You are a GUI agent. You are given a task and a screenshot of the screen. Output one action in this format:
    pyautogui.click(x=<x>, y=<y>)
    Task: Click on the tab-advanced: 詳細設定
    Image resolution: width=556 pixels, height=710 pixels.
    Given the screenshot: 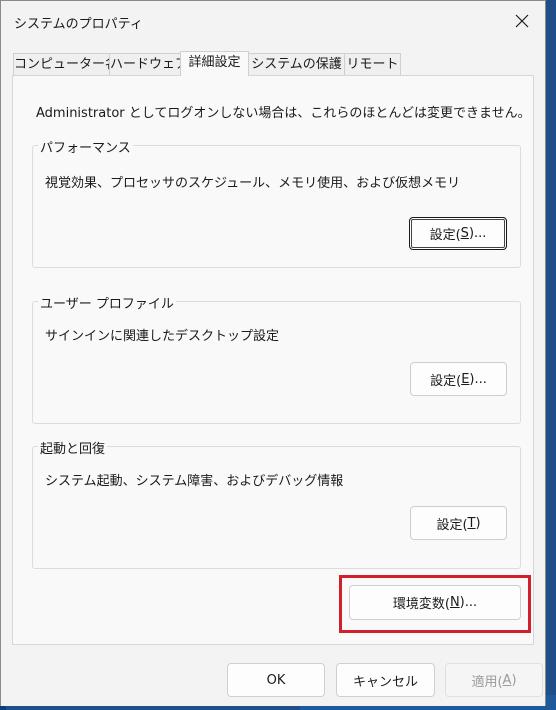 What is the action you would take?
    pyautogui.click(x=214, y=63)
    